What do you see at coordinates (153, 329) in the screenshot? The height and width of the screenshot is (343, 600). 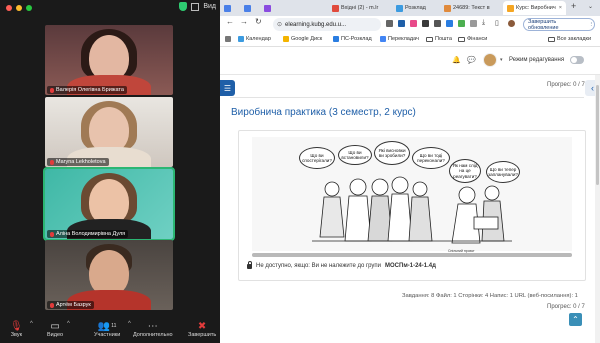 I see `more-button: ⋯ Дополнительно` at bounding box center [153, 329].